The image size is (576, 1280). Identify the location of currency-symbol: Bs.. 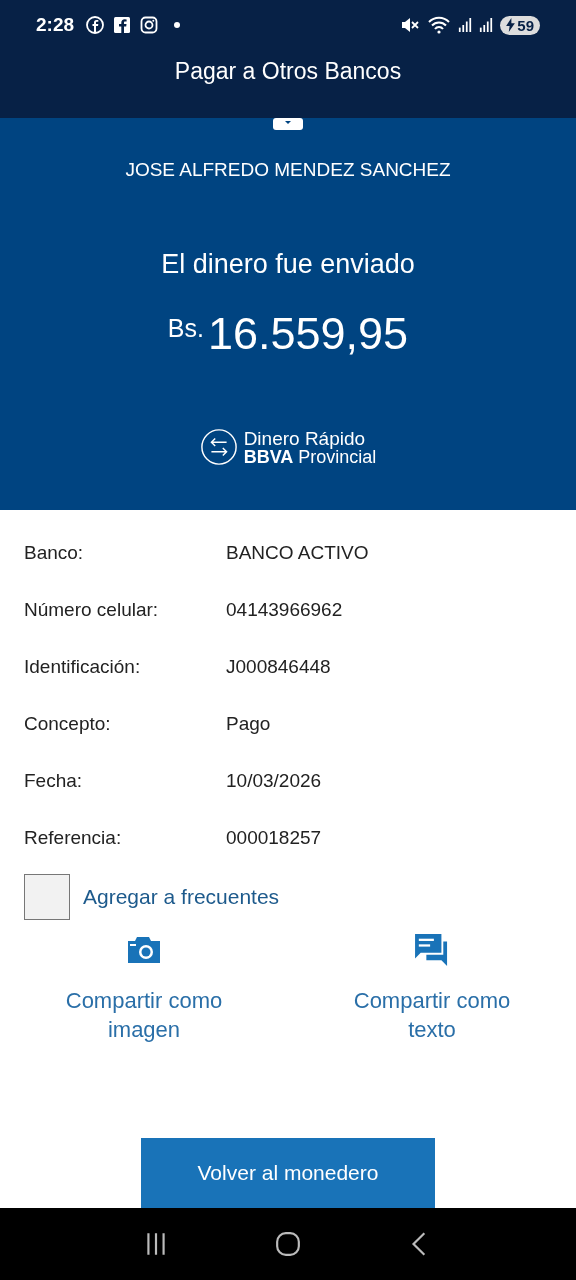
(185, 328).